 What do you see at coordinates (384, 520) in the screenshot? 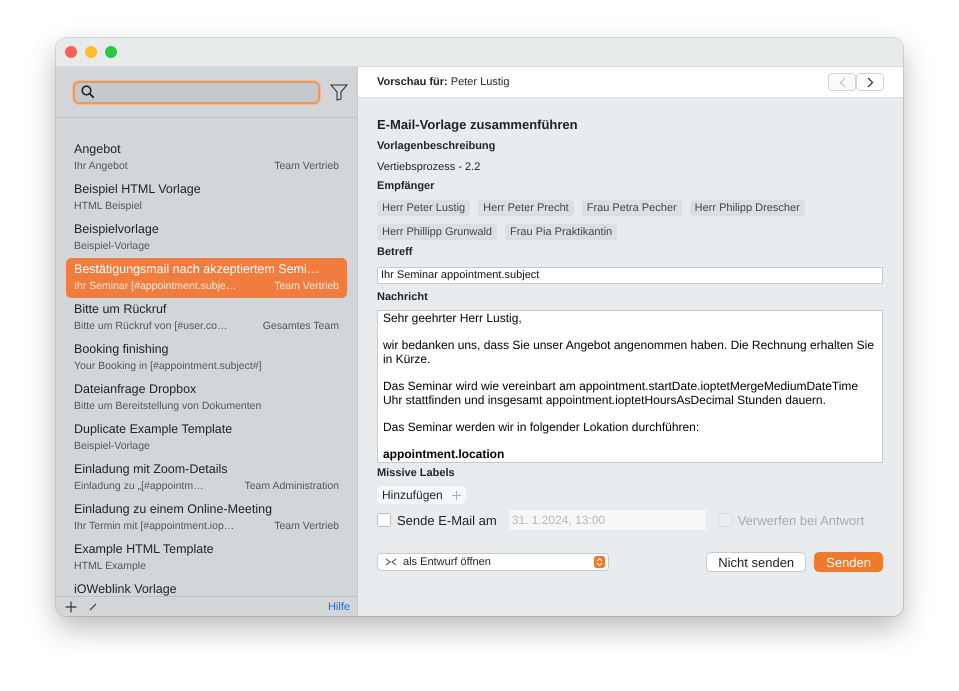
I see `checkbox` at bounding box center [384, 520].